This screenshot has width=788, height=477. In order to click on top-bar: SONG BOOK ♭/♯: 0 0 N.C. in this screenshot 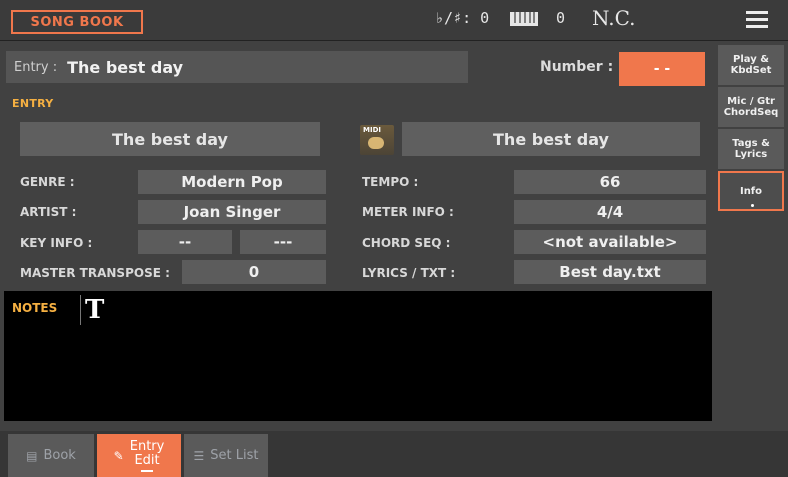, I will do `click(394, 20)`.